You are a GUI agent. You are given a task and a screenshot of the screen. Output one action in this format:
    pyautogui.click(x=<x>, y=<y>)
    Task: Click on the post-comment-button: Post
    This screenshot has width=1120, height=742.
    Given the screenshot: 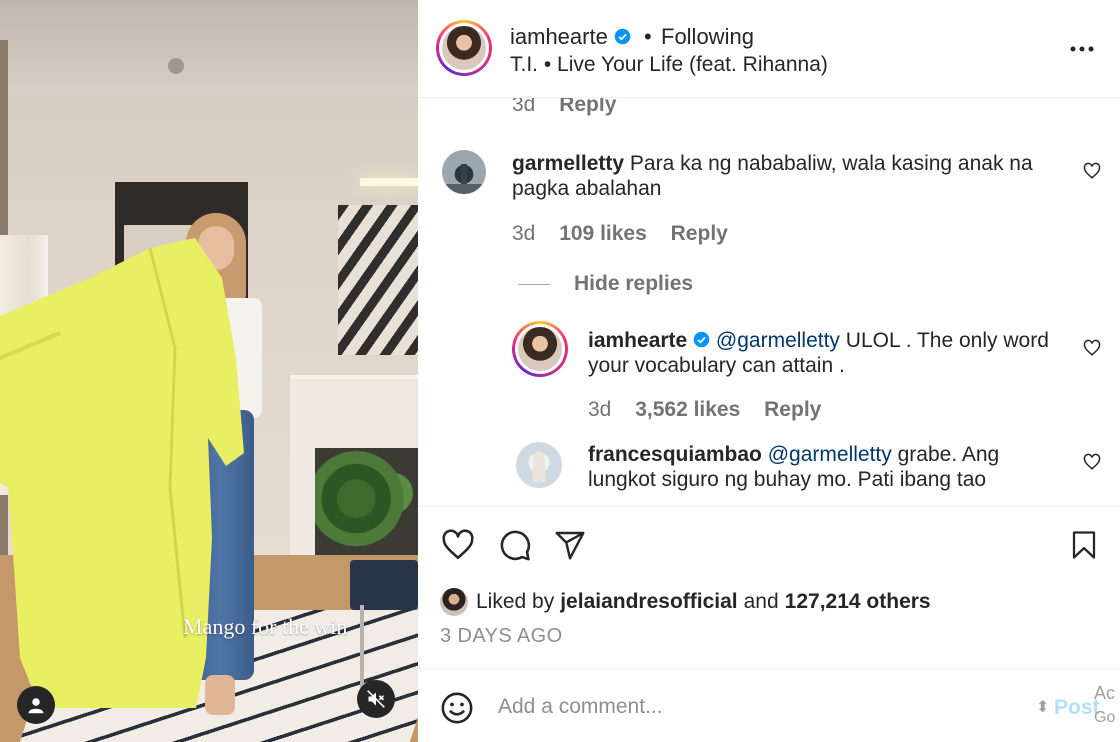 What is the action you would take?
    pyautogui.click(x=1077, y=708)
    